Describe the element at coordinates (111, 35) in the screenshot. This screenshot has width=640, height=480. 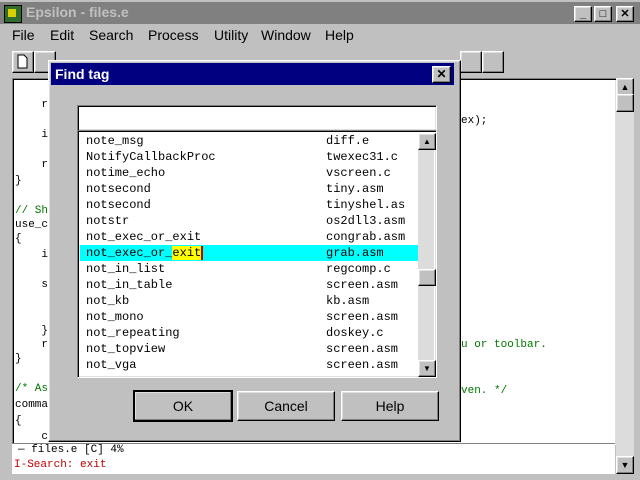
I see `menu-search: Search` at that location.